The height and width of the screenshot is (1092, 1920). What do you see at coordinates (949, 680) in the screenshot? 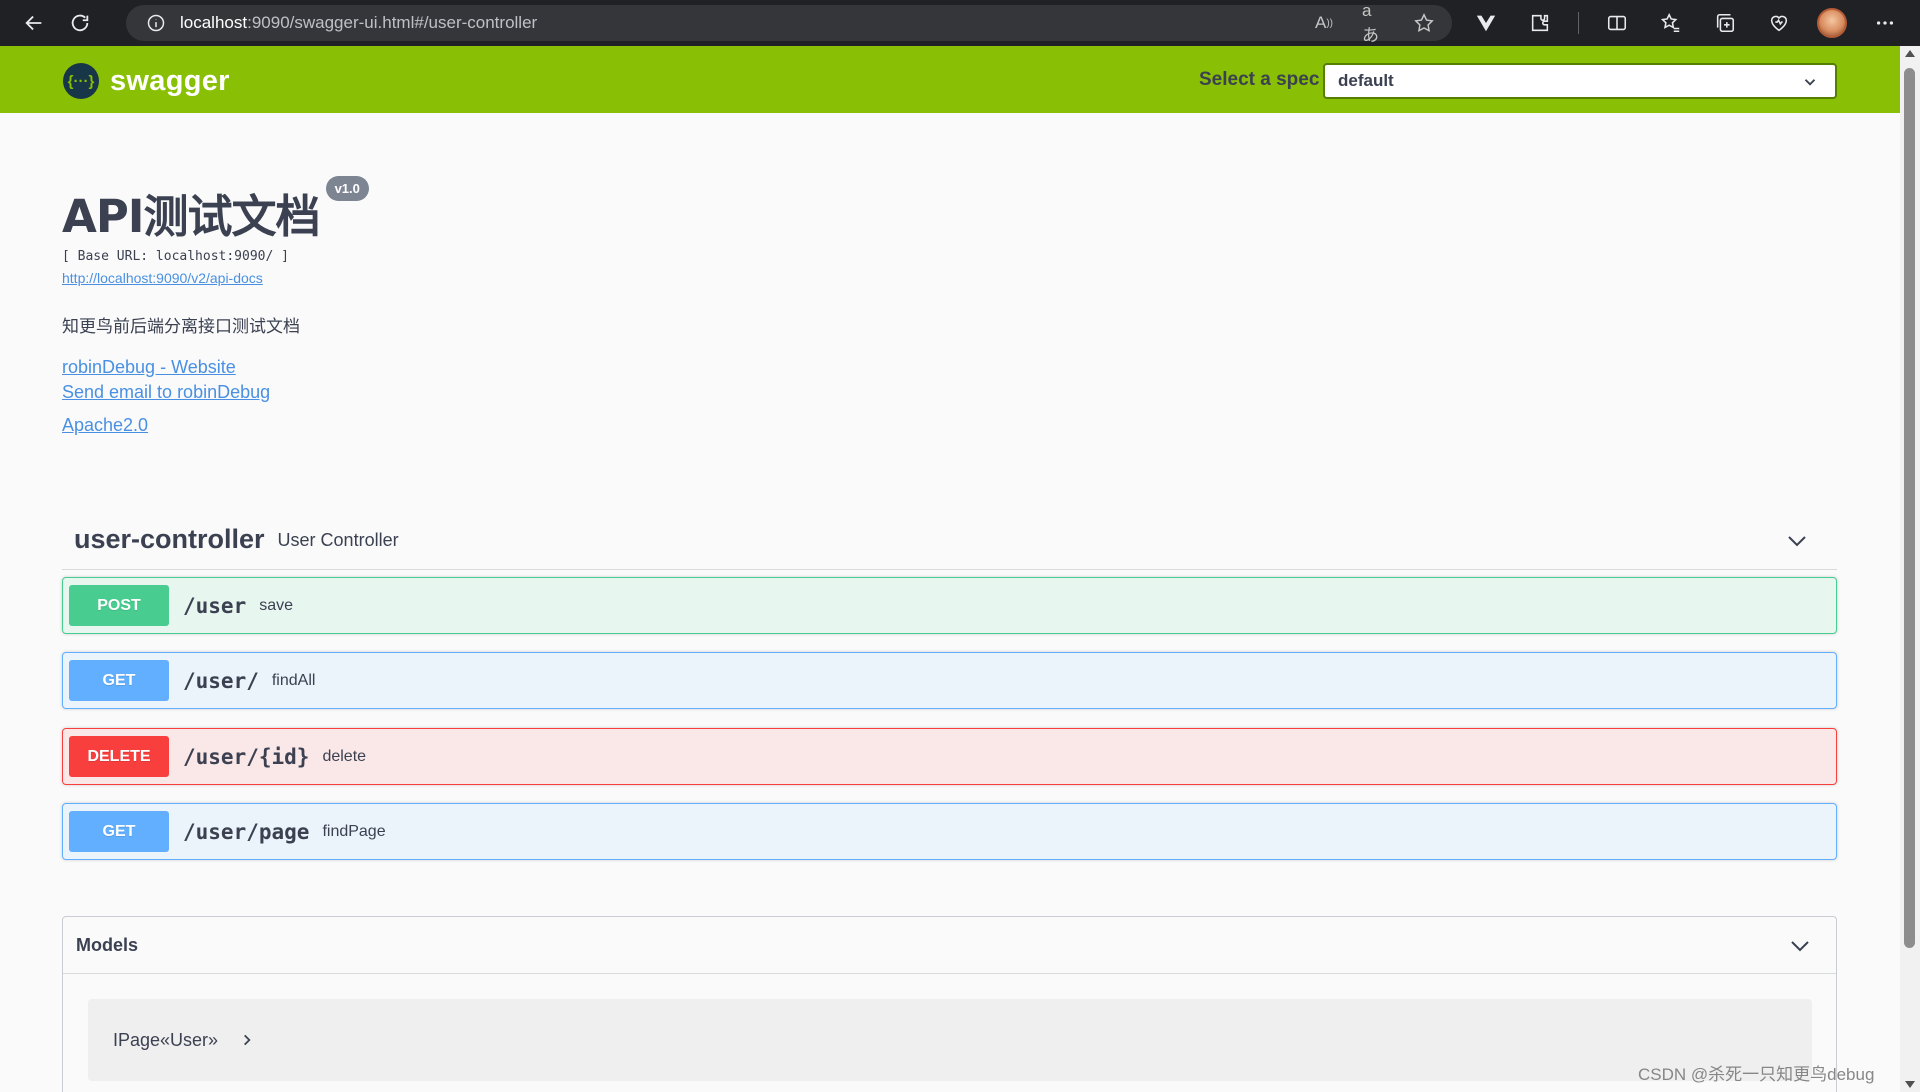
I see `operation-get-user: GET /user/ findAll` at bounding box center [949, 680].